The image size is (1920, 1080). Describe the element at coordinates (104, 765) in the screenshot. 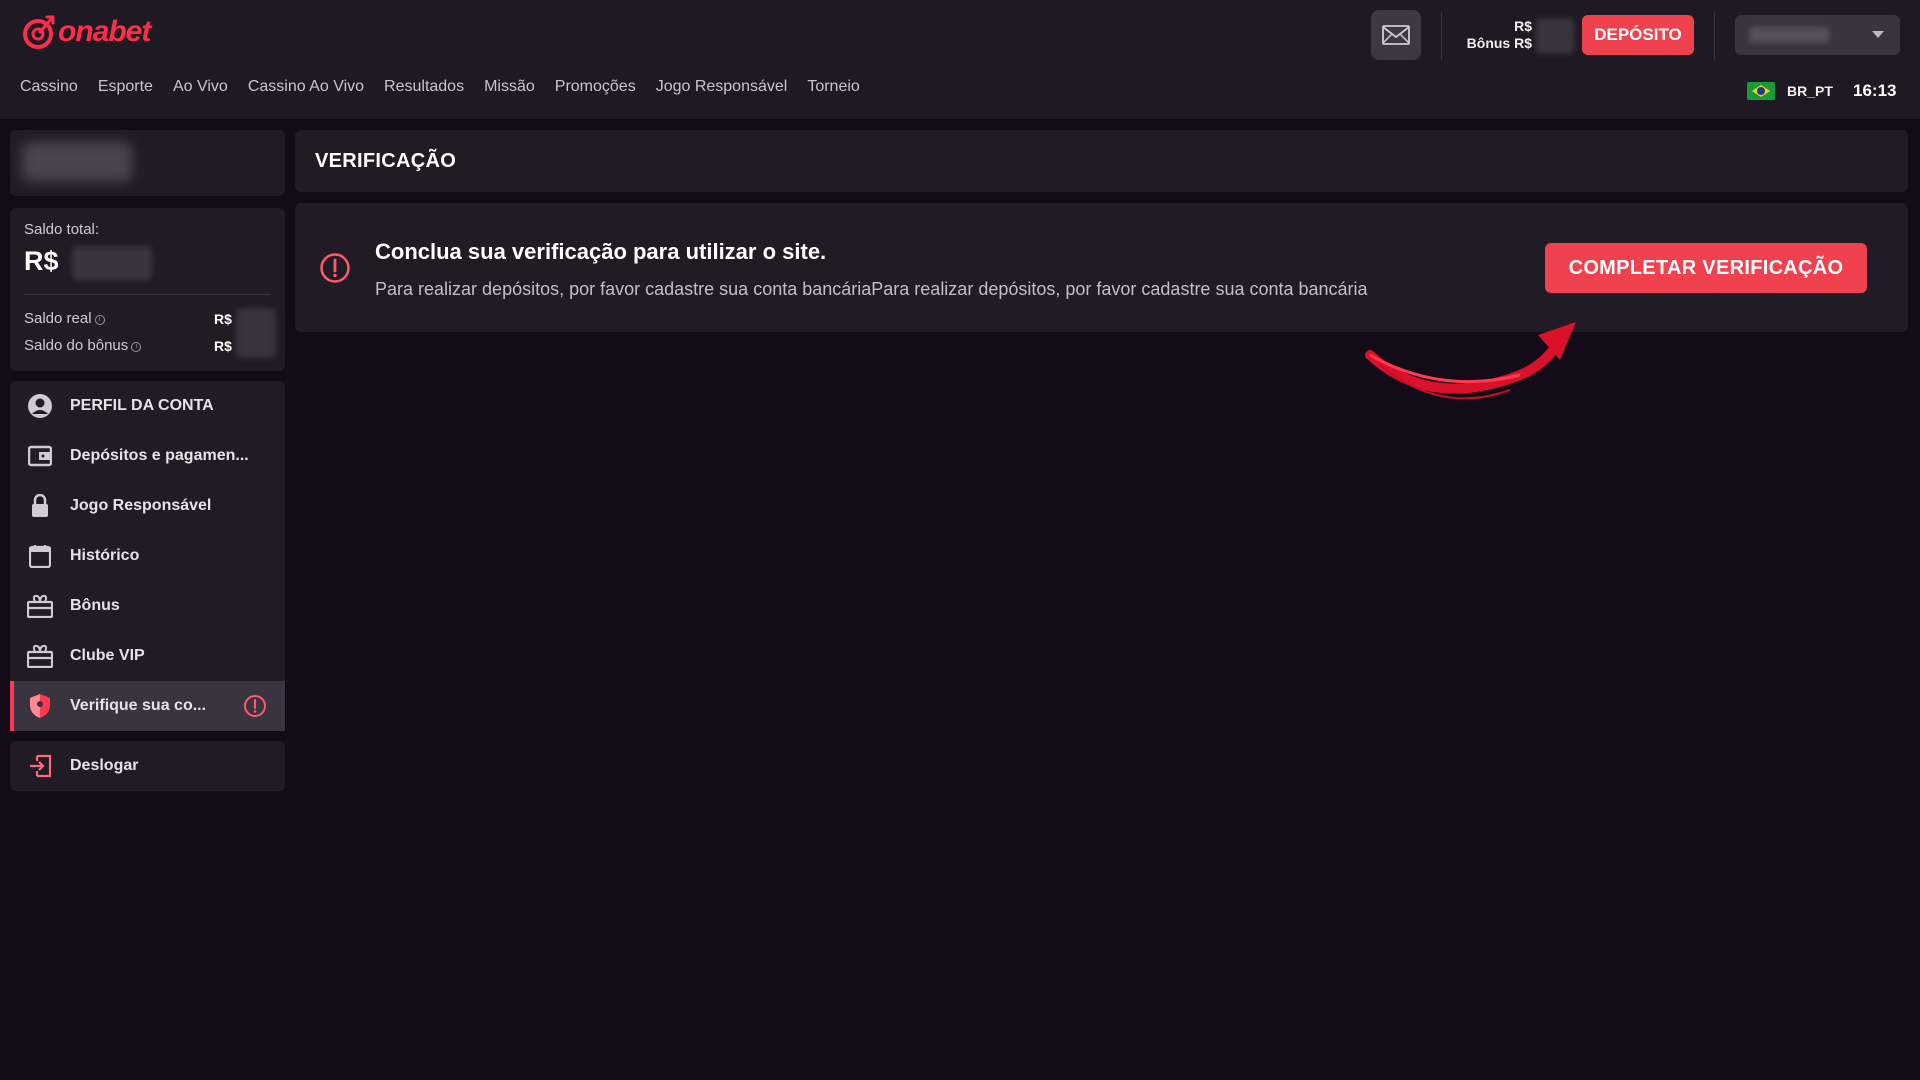

I see `logout-label: Deslogar` at that location.